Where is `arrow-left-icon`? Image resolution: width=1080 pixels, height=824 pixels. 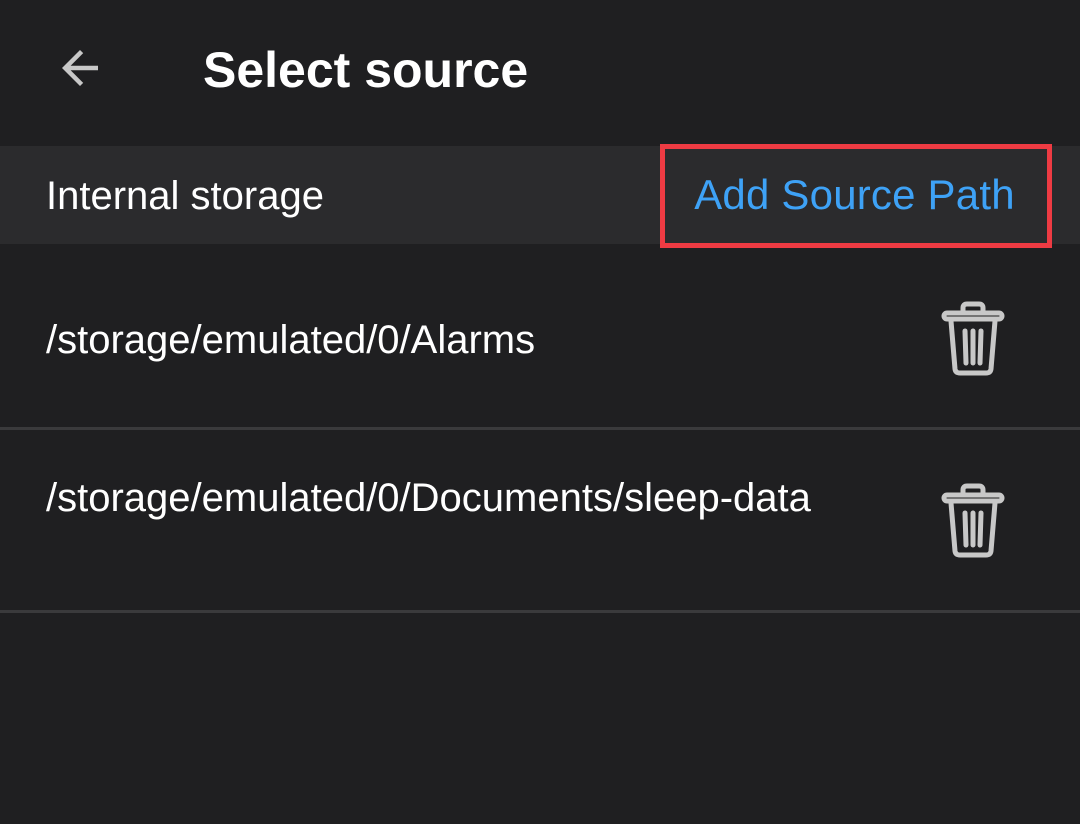 arrow-left-icon is located at coordinates (80, 68).